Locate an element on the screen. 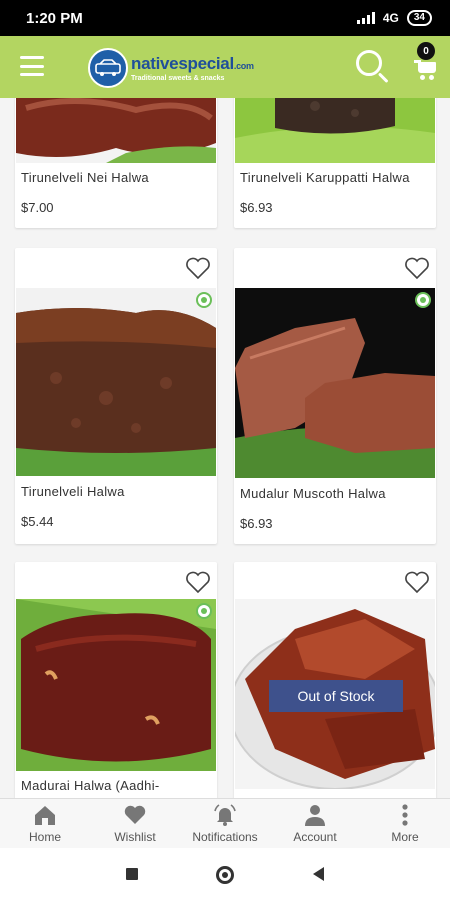  product-card: Mudalur Muscoth Halwa $6.93 is located at coordinates (335, 396).